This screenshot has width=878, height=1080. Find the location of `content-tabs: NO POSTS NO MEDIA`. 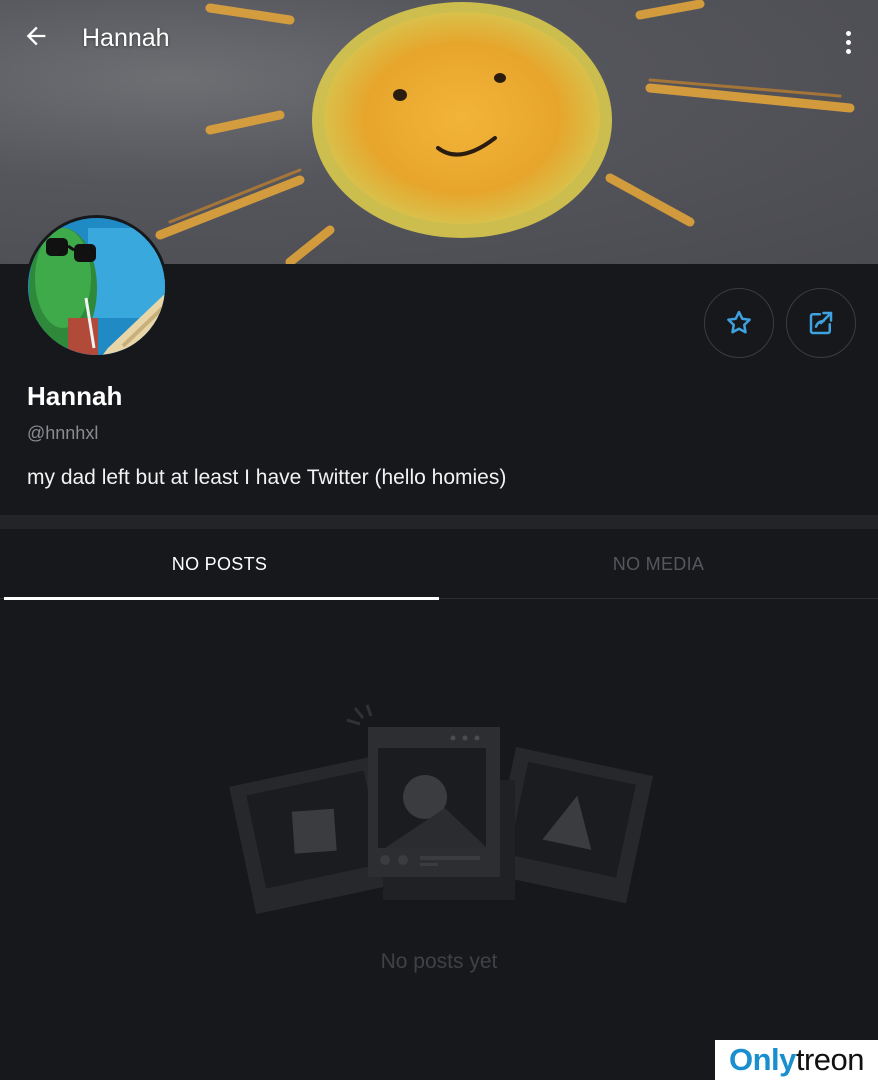

content-tabs: NO POSTS NO MEDIA is located at coordinates (439, 564).